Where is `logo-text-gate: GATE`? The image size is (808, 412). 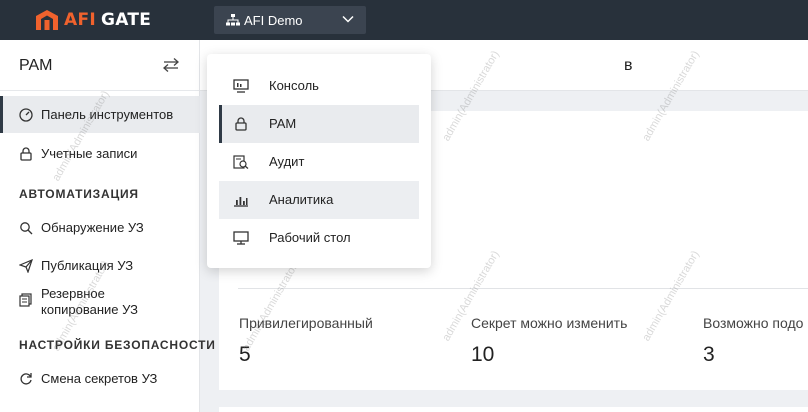 logo-text-gate: GATE is located at coordinates (126, 20).